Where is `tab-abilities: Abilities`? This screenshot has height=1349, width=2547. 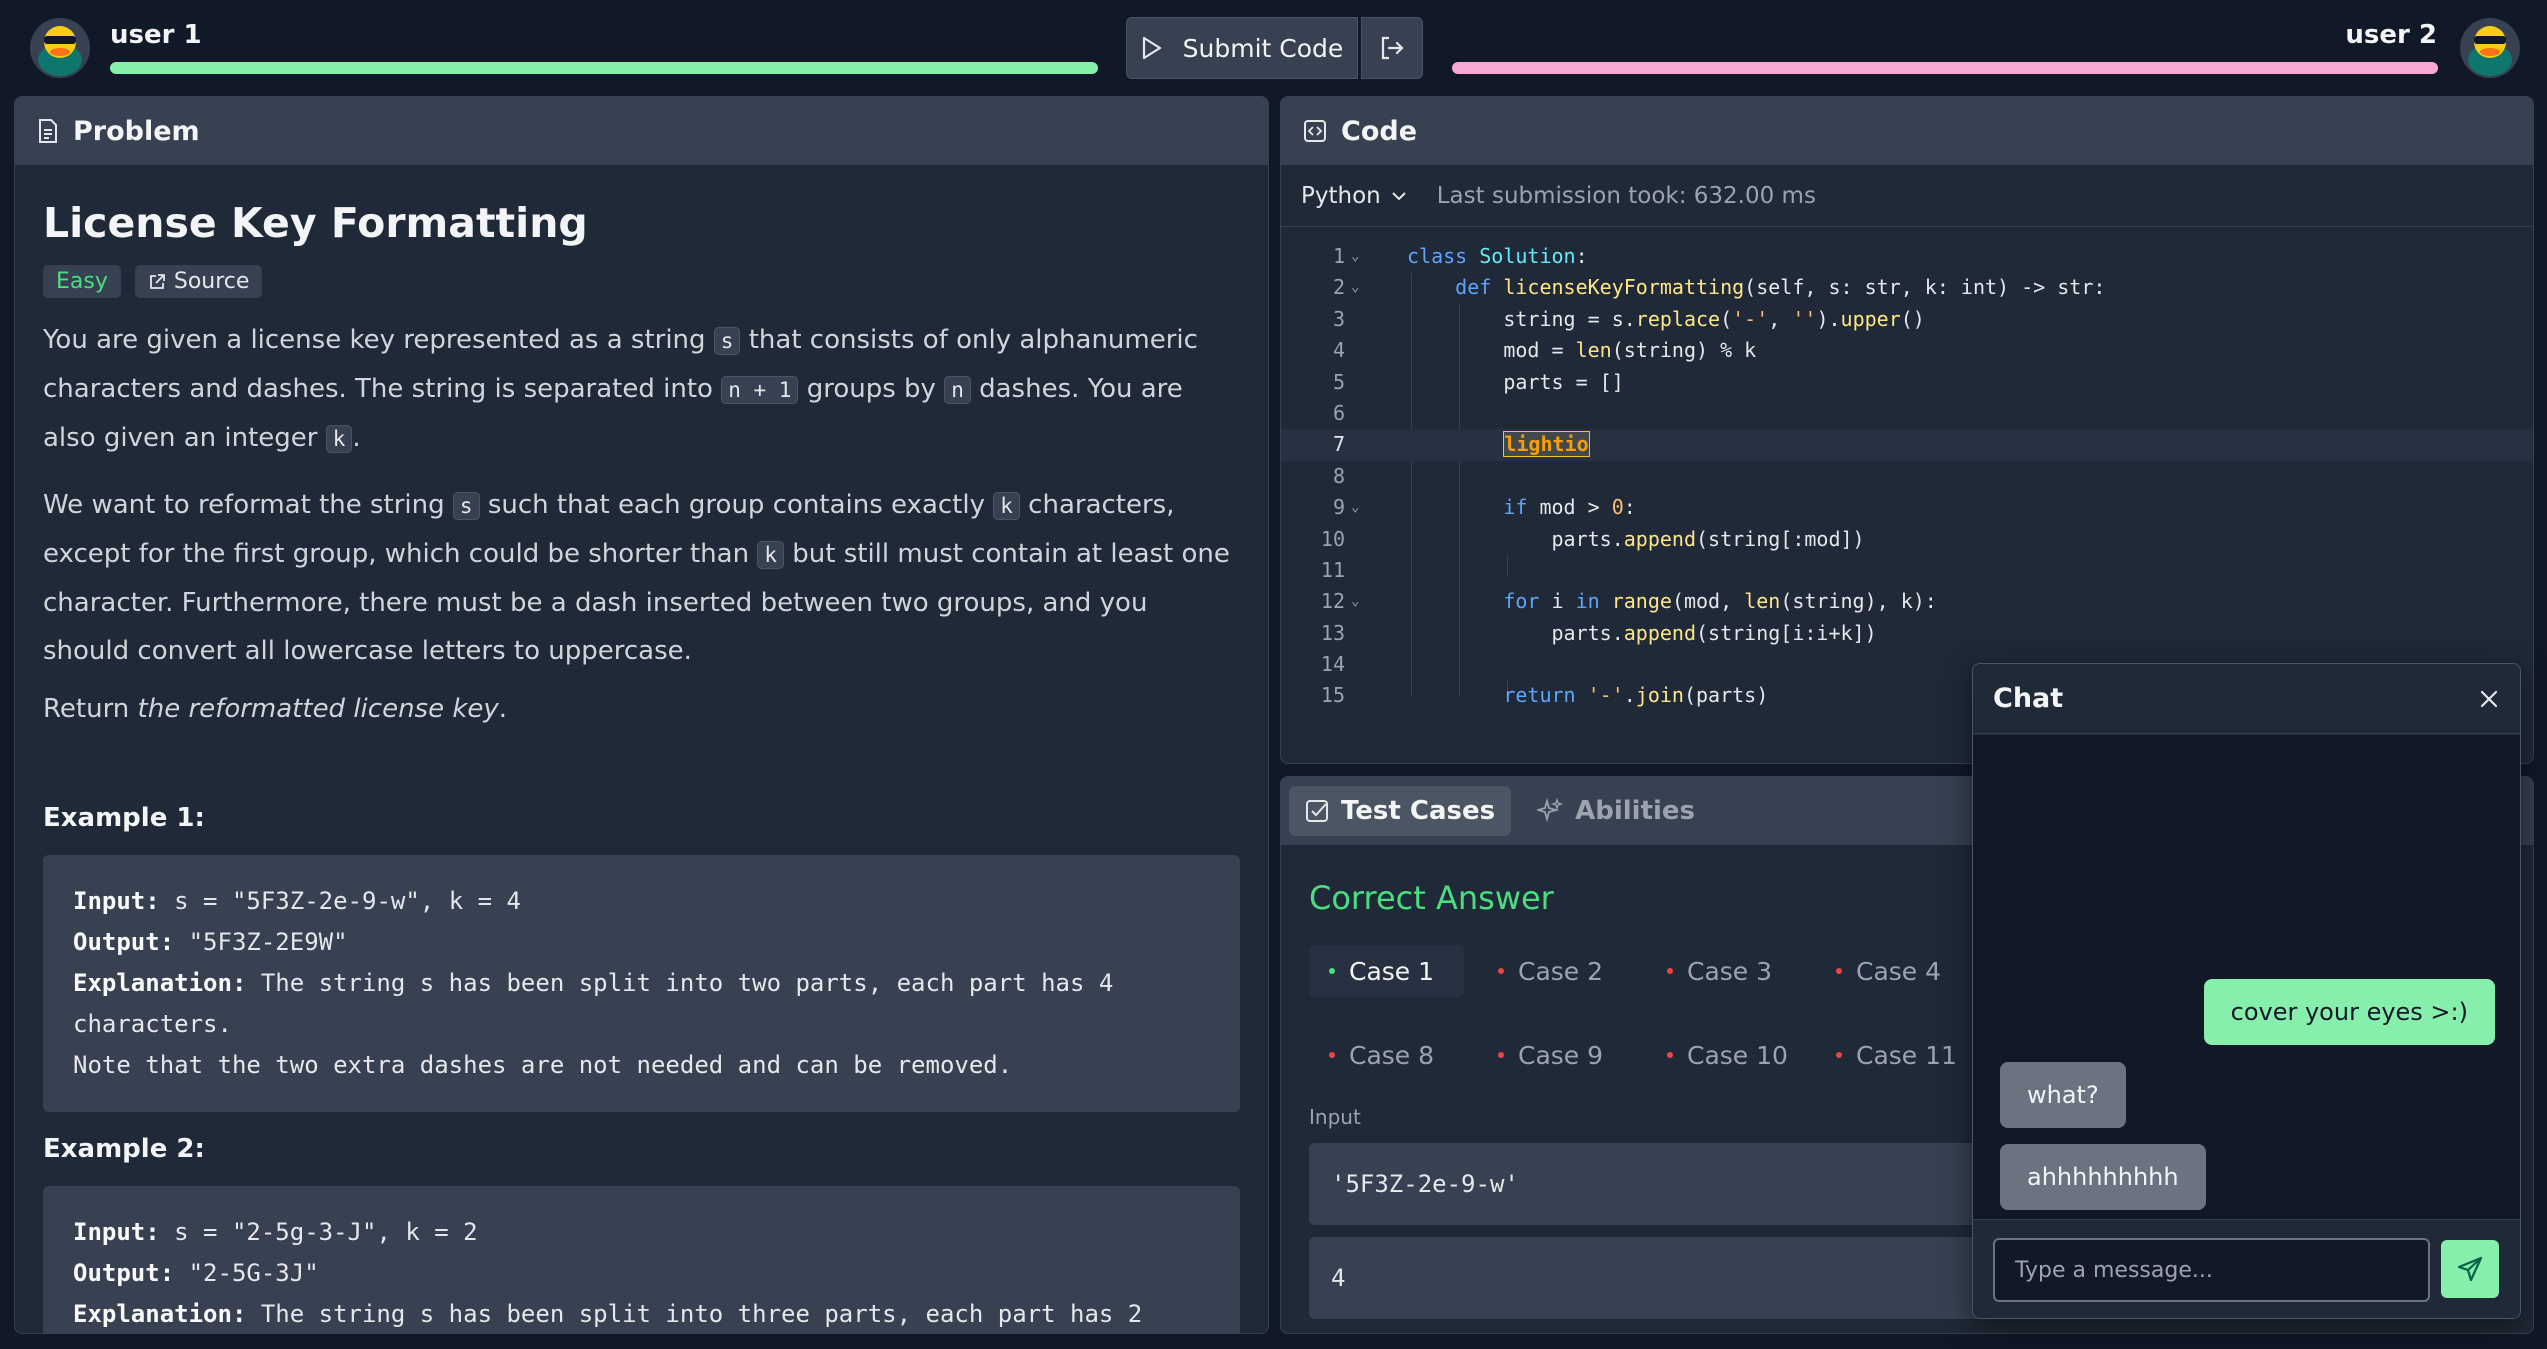 tab-abilities: Abilities is located at coordinates (1616, 811).